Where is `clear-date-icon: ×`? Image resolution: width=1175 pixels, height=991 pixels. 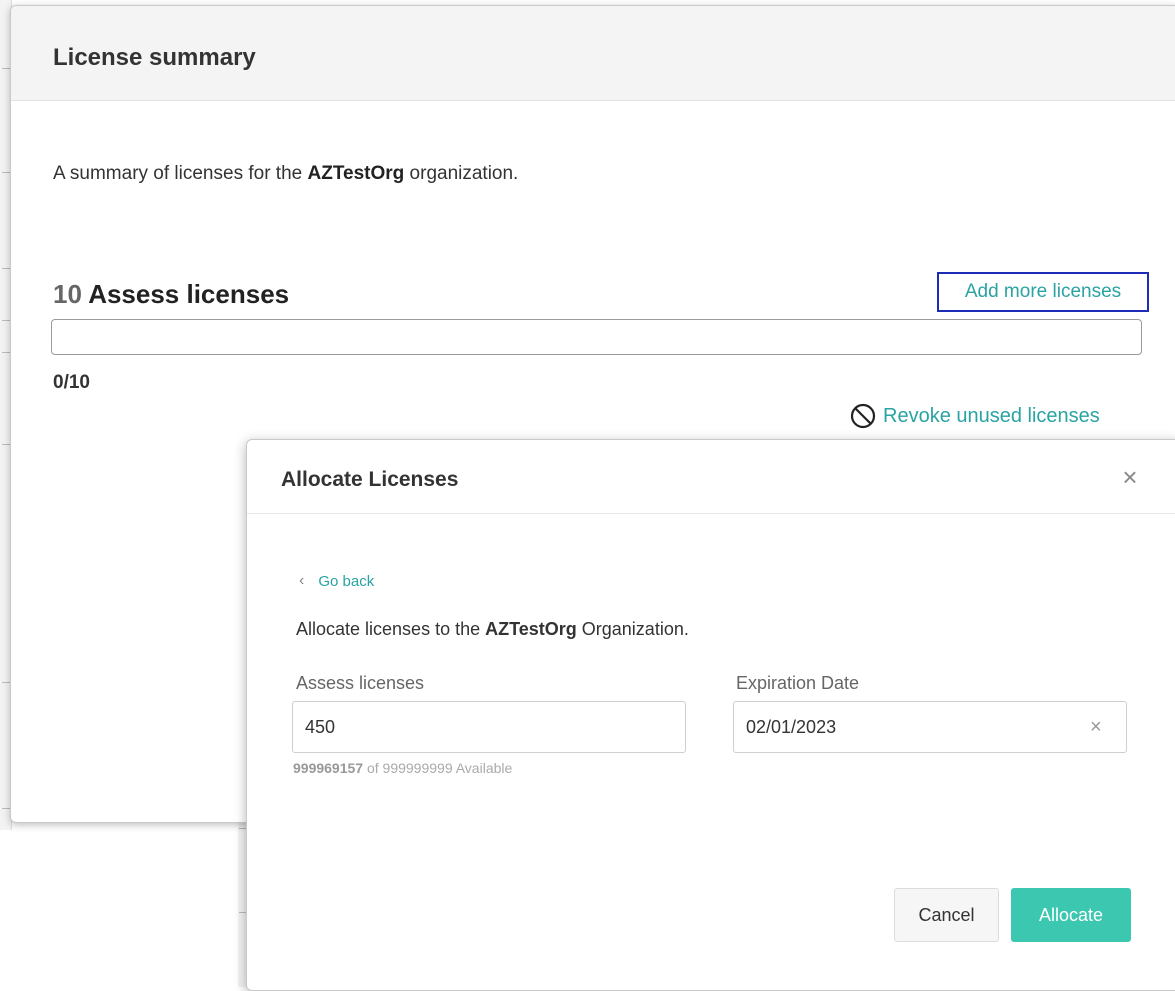
clear-date-icon: × is located at coordinates (1096, 727).